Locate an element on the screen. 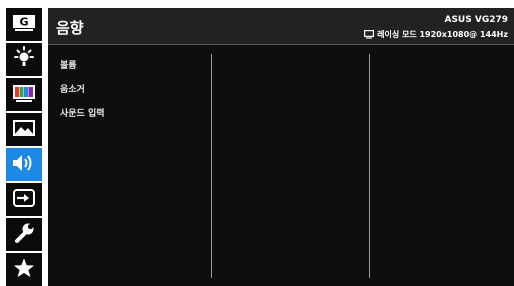  sidebar-item-image is located at coordinates (24, 129).